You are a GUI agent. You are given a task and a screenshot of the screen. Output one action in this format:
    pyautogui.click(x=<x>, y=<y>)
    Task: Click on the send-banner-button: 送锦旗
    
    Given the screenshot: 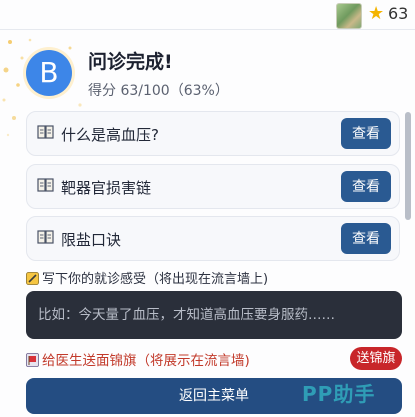 What is the action you would take?
    pyautogui.click(x=376, y=358)
    